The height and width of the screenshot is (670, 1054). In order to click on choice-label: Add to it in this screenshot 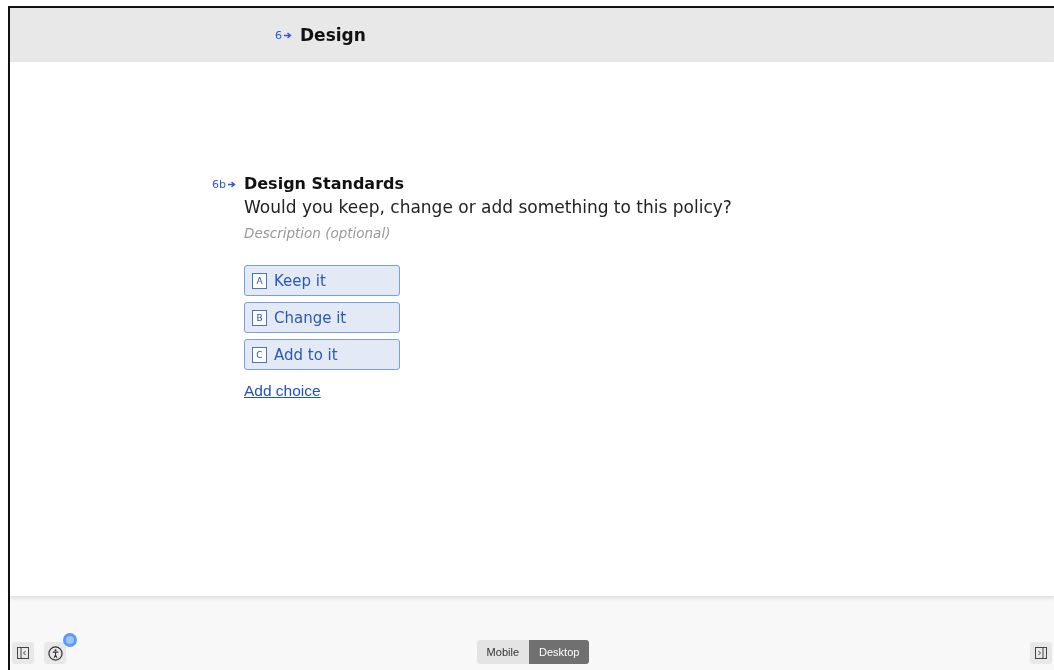, I will do `click(306, 354)`.